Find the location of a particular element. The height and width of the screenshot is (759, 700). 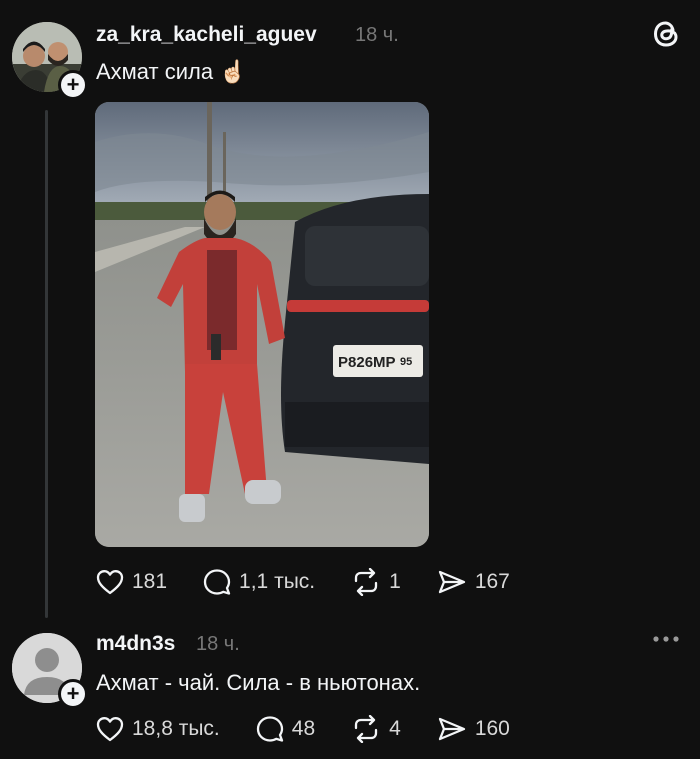

repost-button: 4 is located at coordinates (376, 729).